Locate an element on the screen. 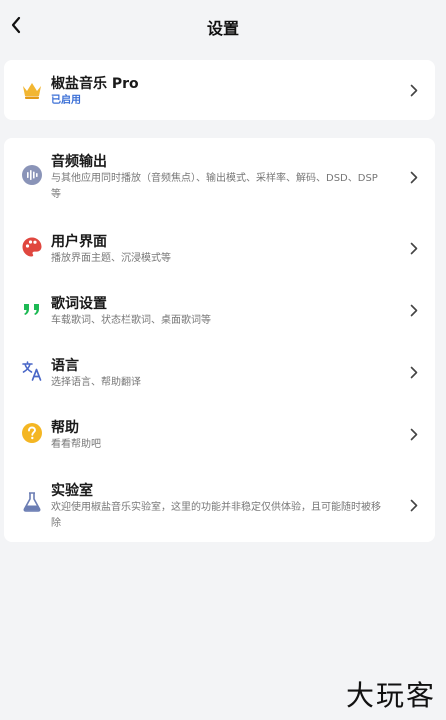 This screenshot has width=446, height=720. settings-item-subtitle: 播放界面主题、沉浸模式等 is located at coordinates (111, 258).